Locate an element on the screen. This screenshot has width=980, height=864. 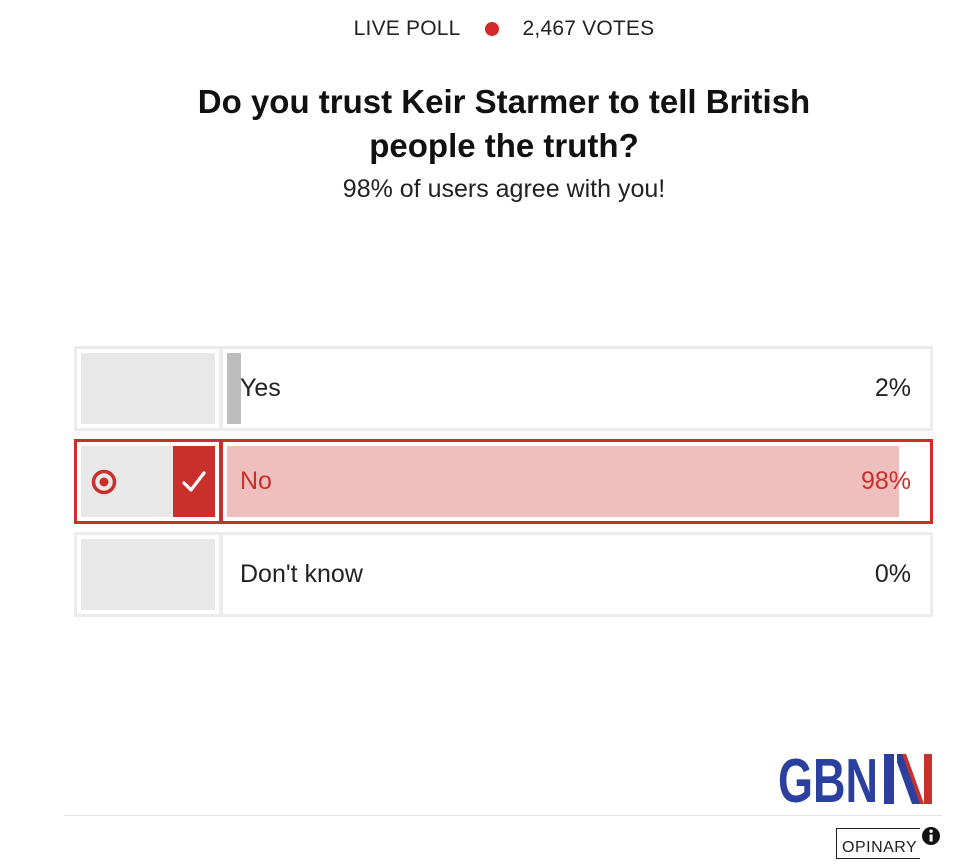
poll-header: LIVE POLL 2,467 VOTES is located at coordinates (490, 29).